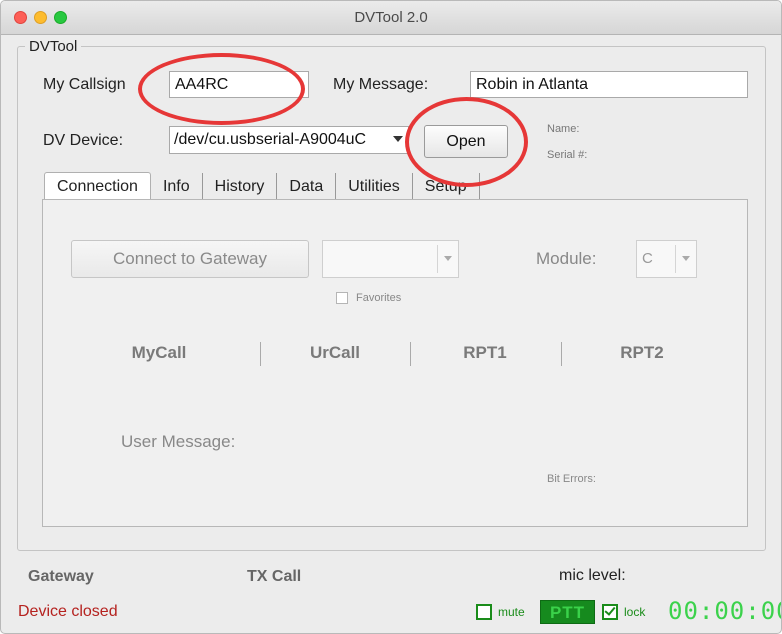  What do you see at coordinates (239, 84) in the screenshot?
I see `callsign-input: AA4RC` at bounding box center [239, 84].